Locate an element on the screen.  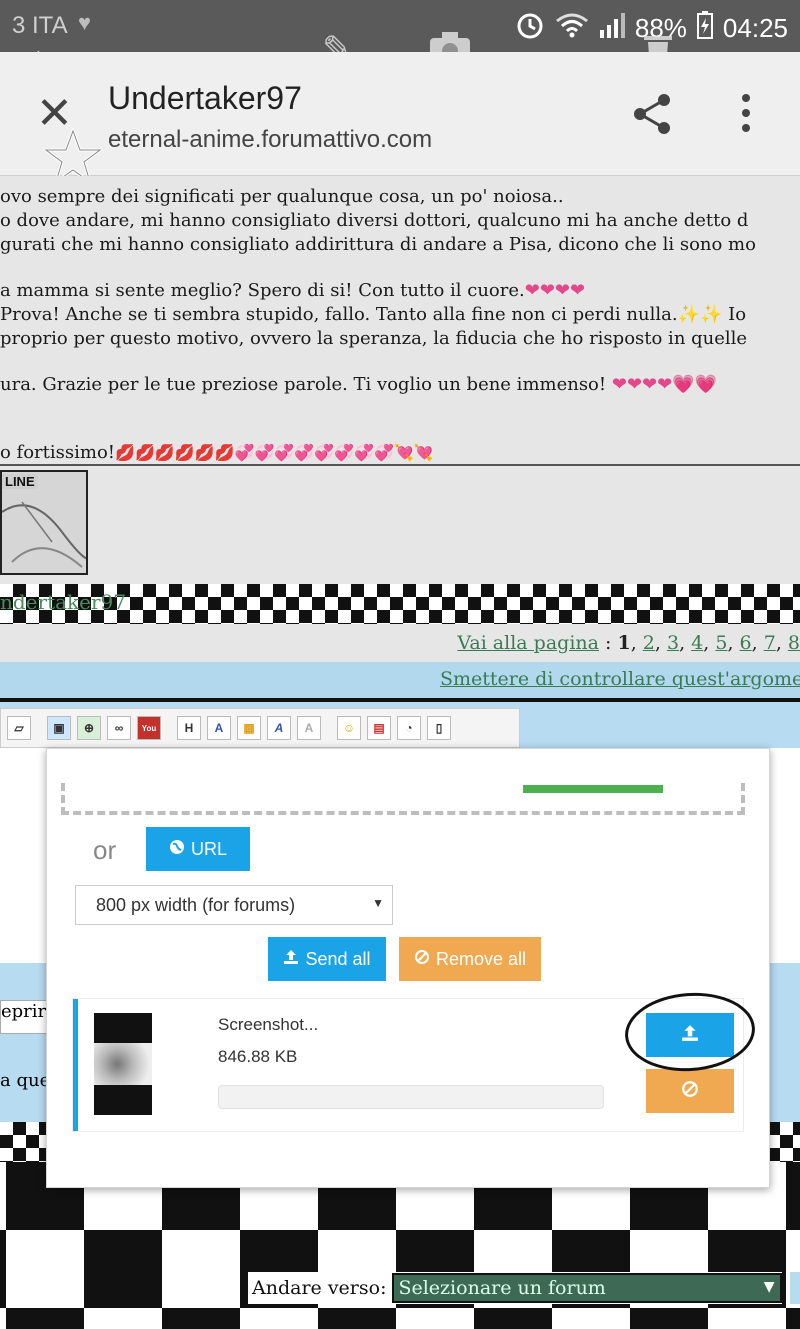
share-icon is located at coordinates (652, 116).